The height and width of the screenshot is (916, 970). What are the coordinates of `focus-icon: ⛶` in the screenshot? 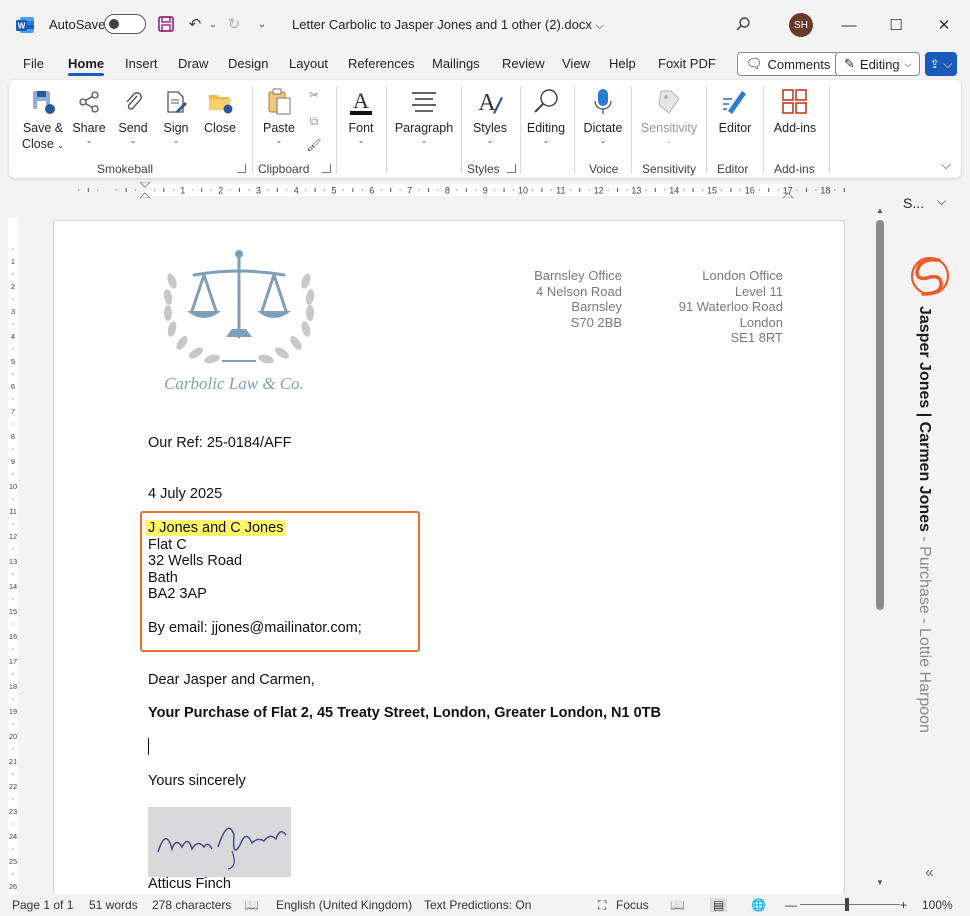 It's located at (602, 905).